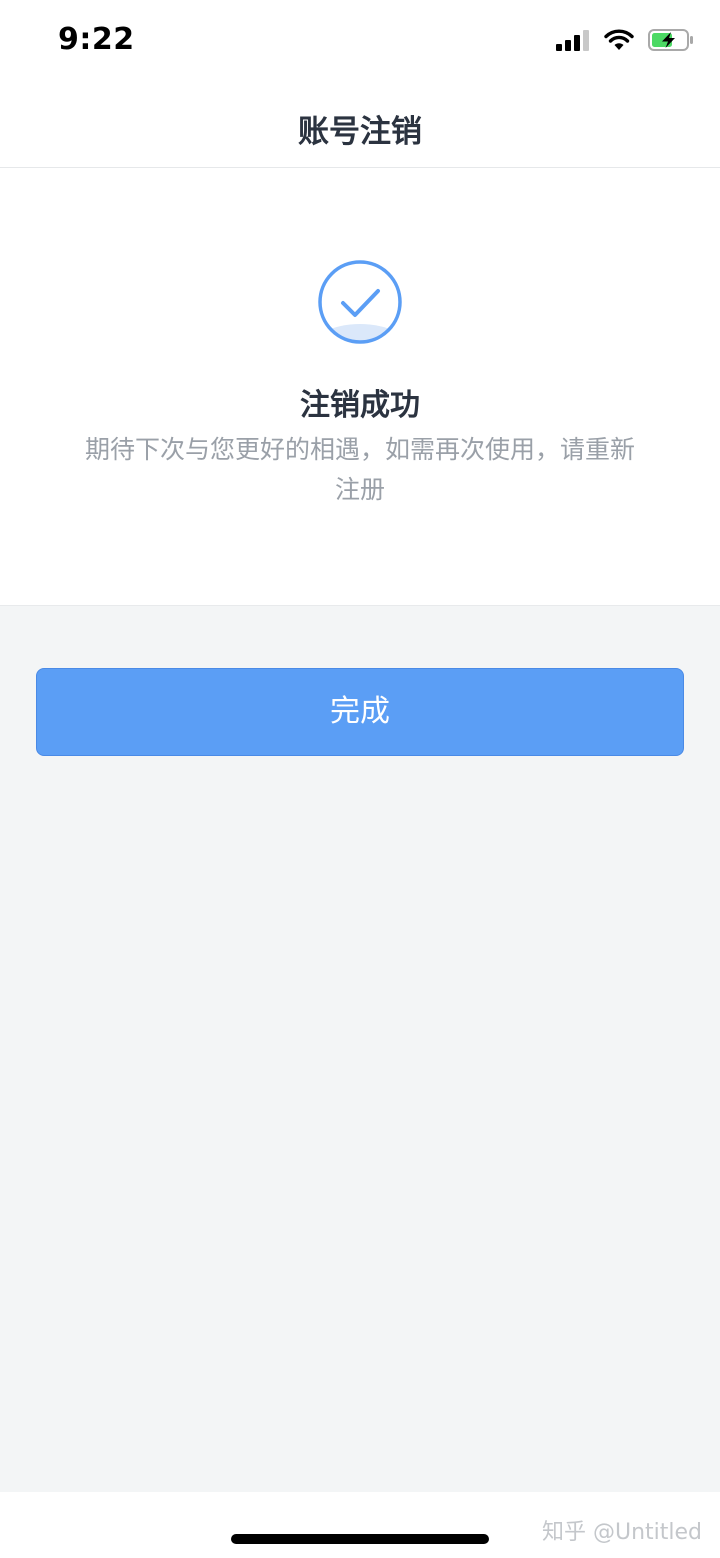 This screenshot has width=720, height=1558. What do you see at coordinates (359, 469) in the screenshot?
I see `result-description: 期待下次与您更好的相遇，如需再次使用，请重新注册` at bounding box center [359, 469].